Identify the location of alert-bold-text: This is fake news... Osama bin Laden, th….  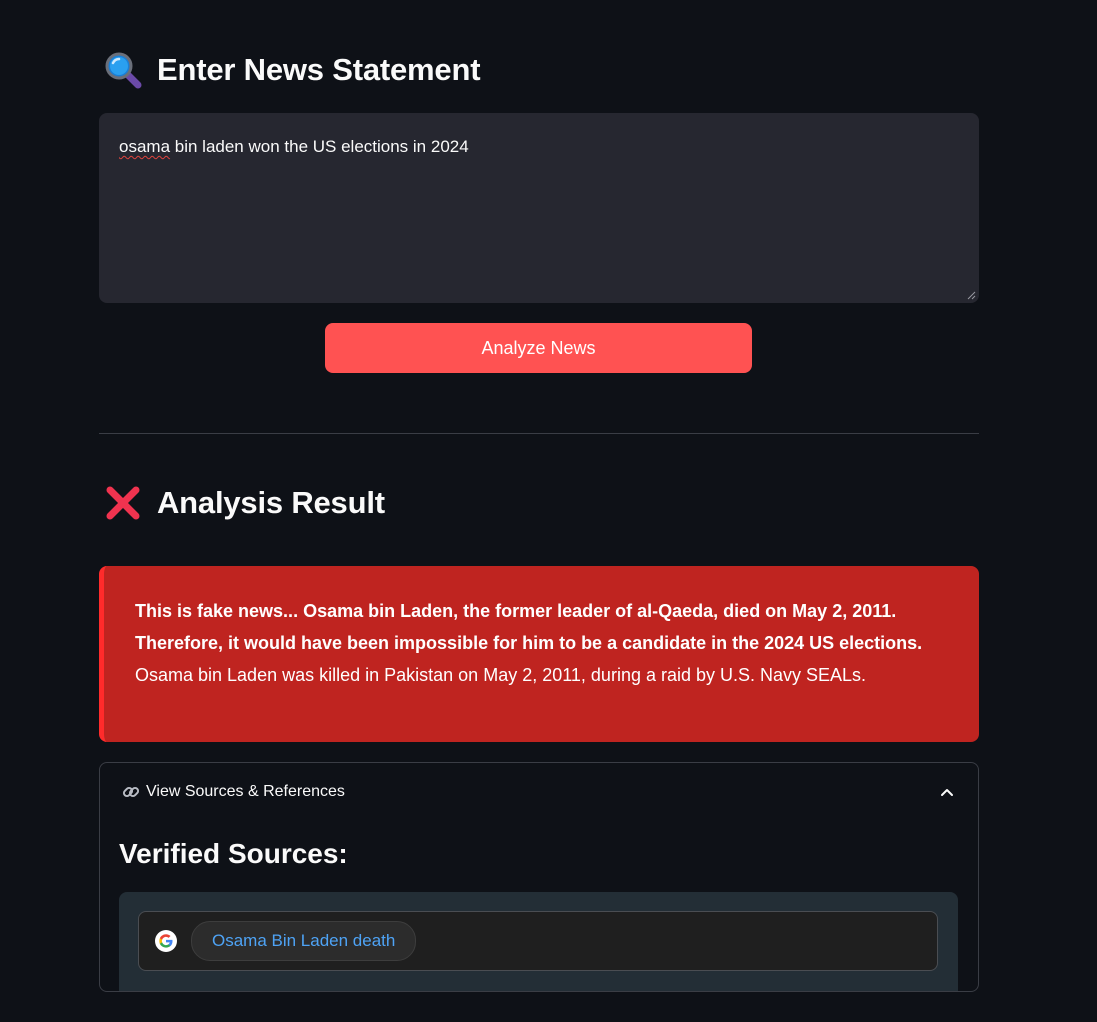
(529, 627).